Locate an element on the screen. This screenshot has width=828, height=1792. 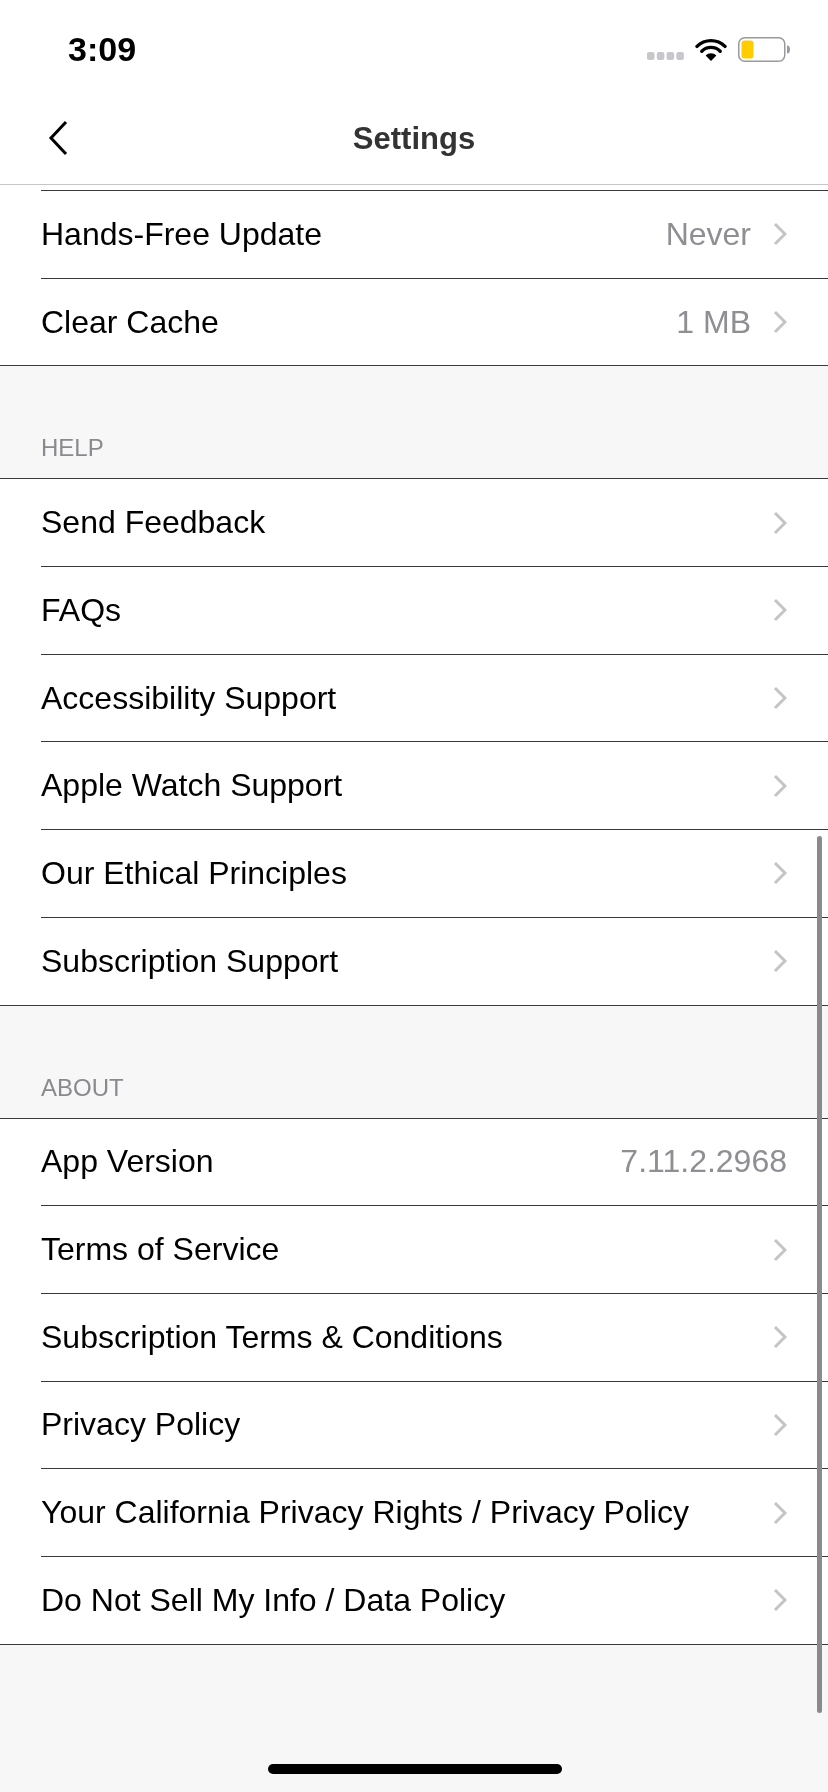
settings-row: Clear Cache 1 MB is located at coordinates (414, 322).